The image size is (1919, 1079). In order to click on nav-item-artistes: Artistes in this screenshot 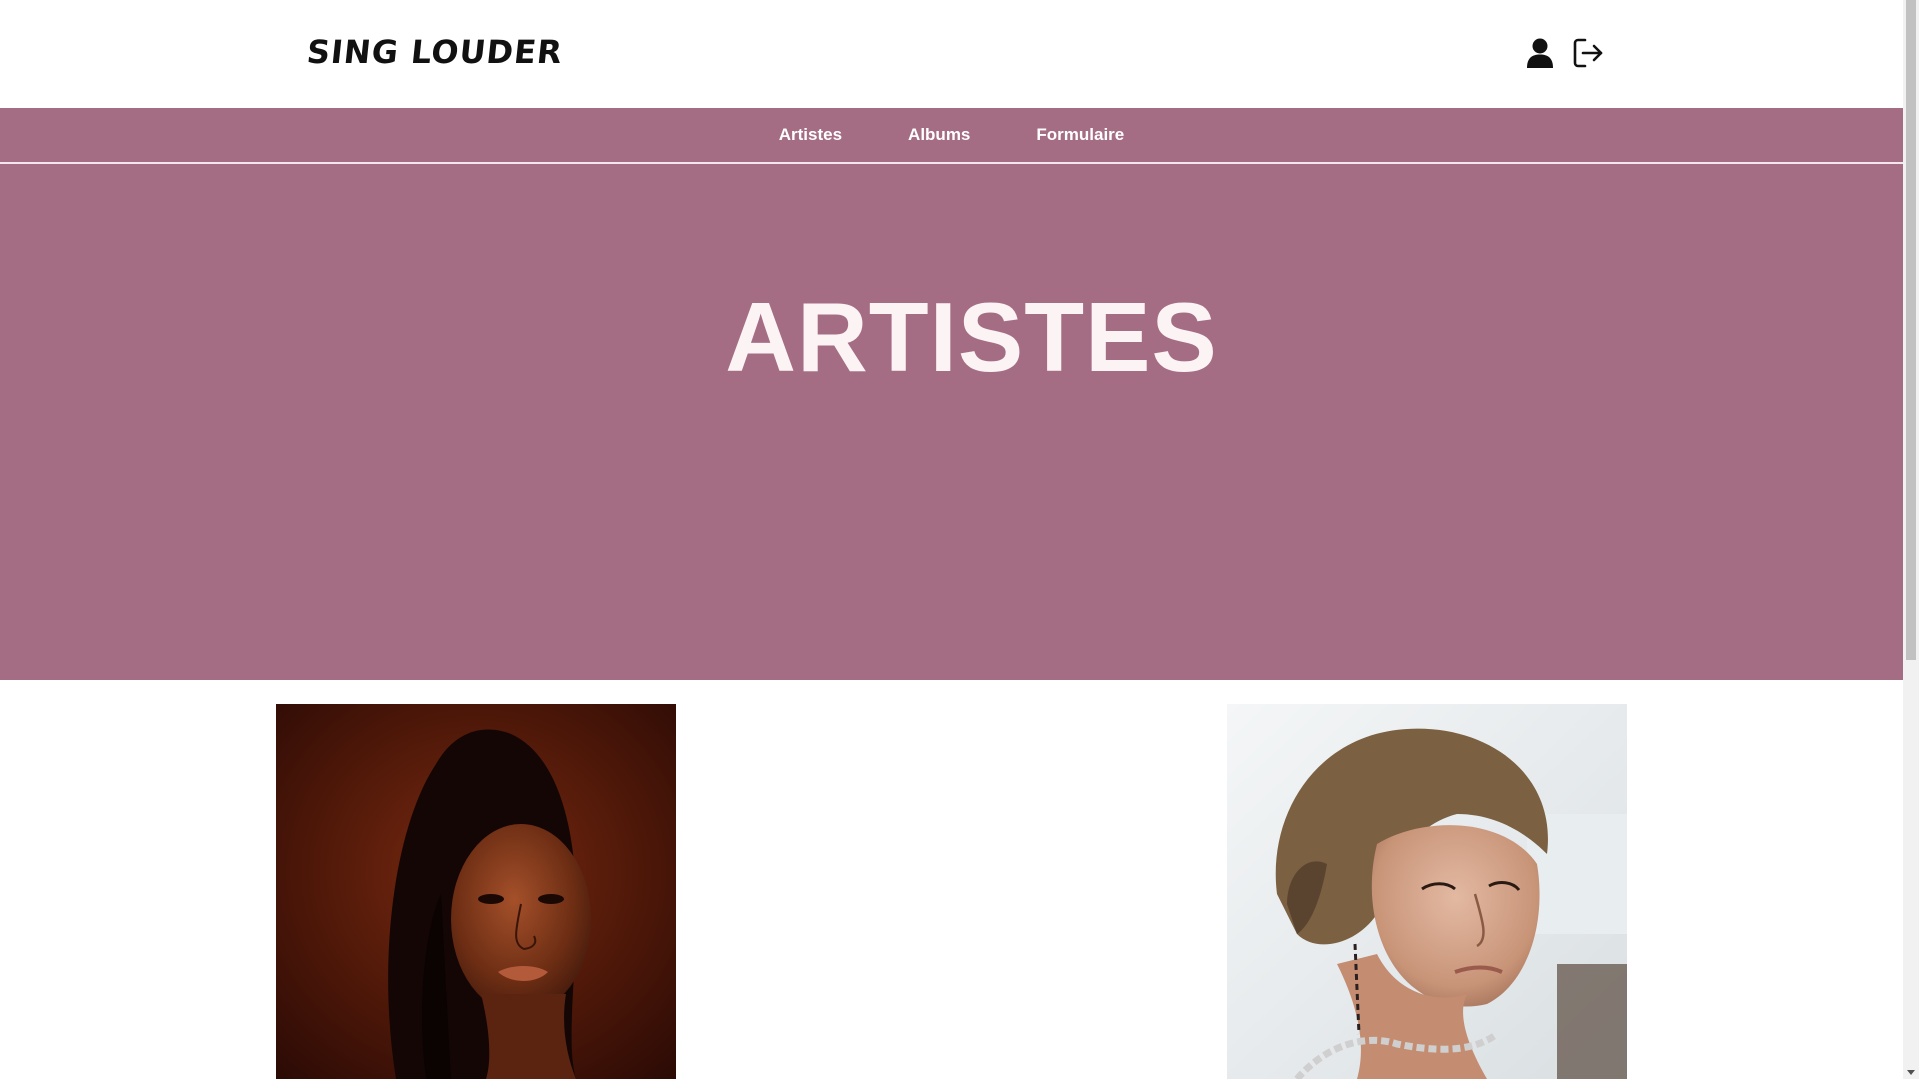, I will do `click(810, 135)`.